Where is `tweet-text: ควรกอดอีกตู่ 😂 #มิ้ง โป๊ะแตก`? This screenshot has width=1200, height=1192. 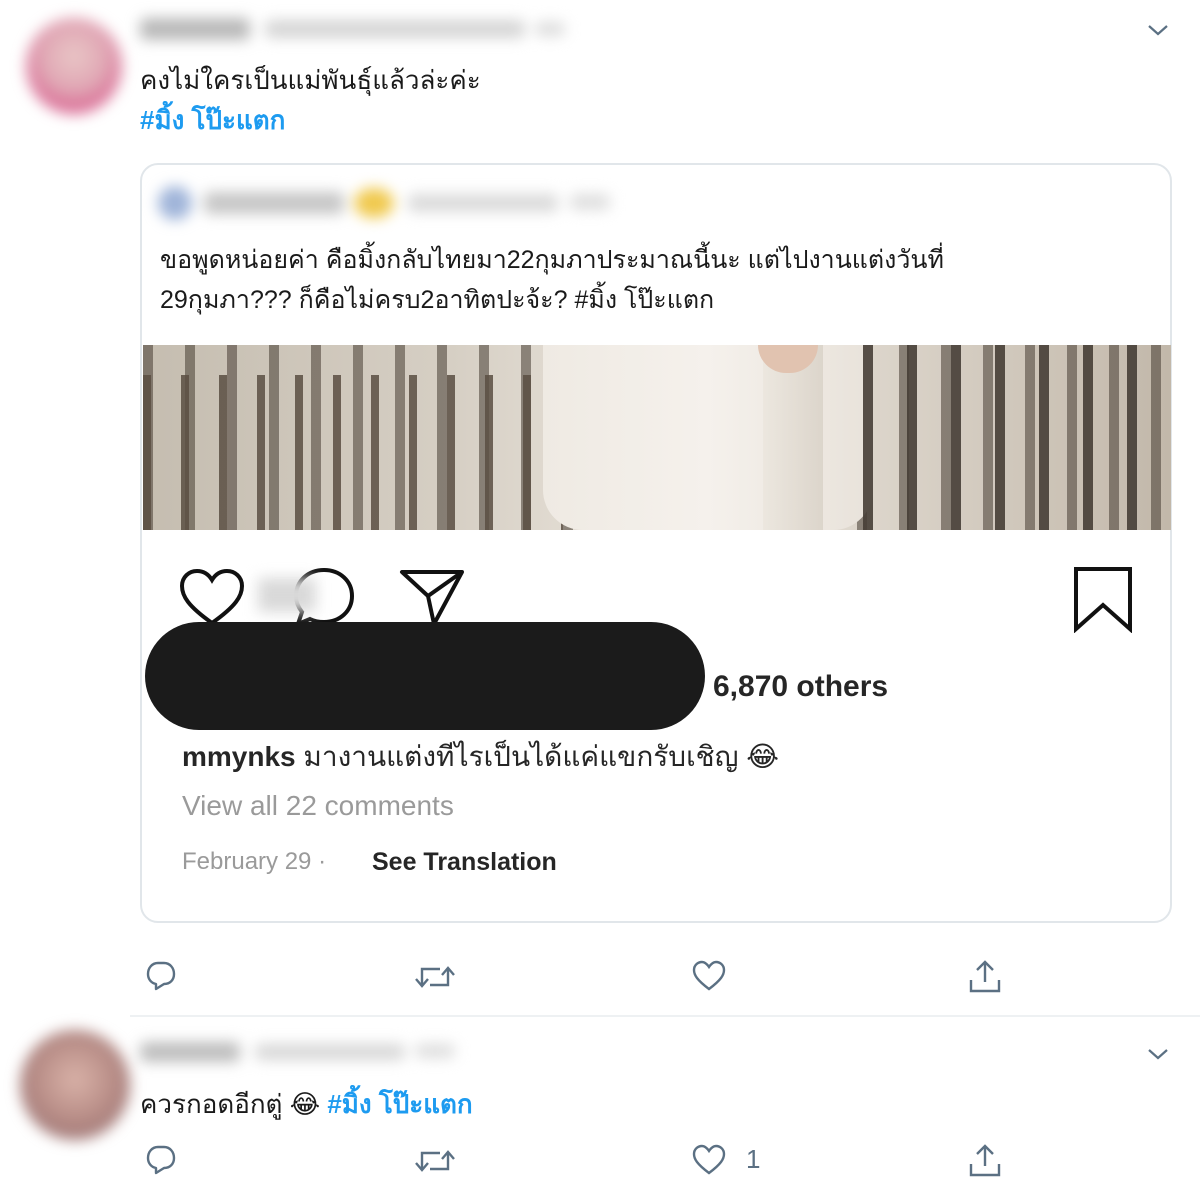
tweet-text: ควรกอดอีกตู่ 😂 #มิ้ง โป๊ะแตก is located at coordinates (306, 1104).